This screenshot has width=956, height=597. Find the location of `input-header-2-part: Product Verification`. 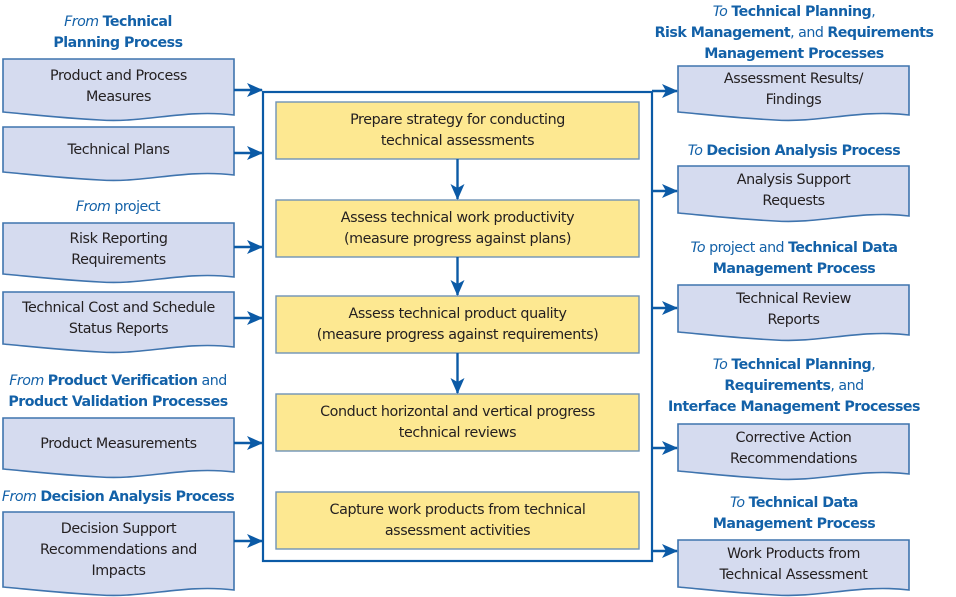

input-header-2-part: Product Verification is located at coordinates (122, 381).